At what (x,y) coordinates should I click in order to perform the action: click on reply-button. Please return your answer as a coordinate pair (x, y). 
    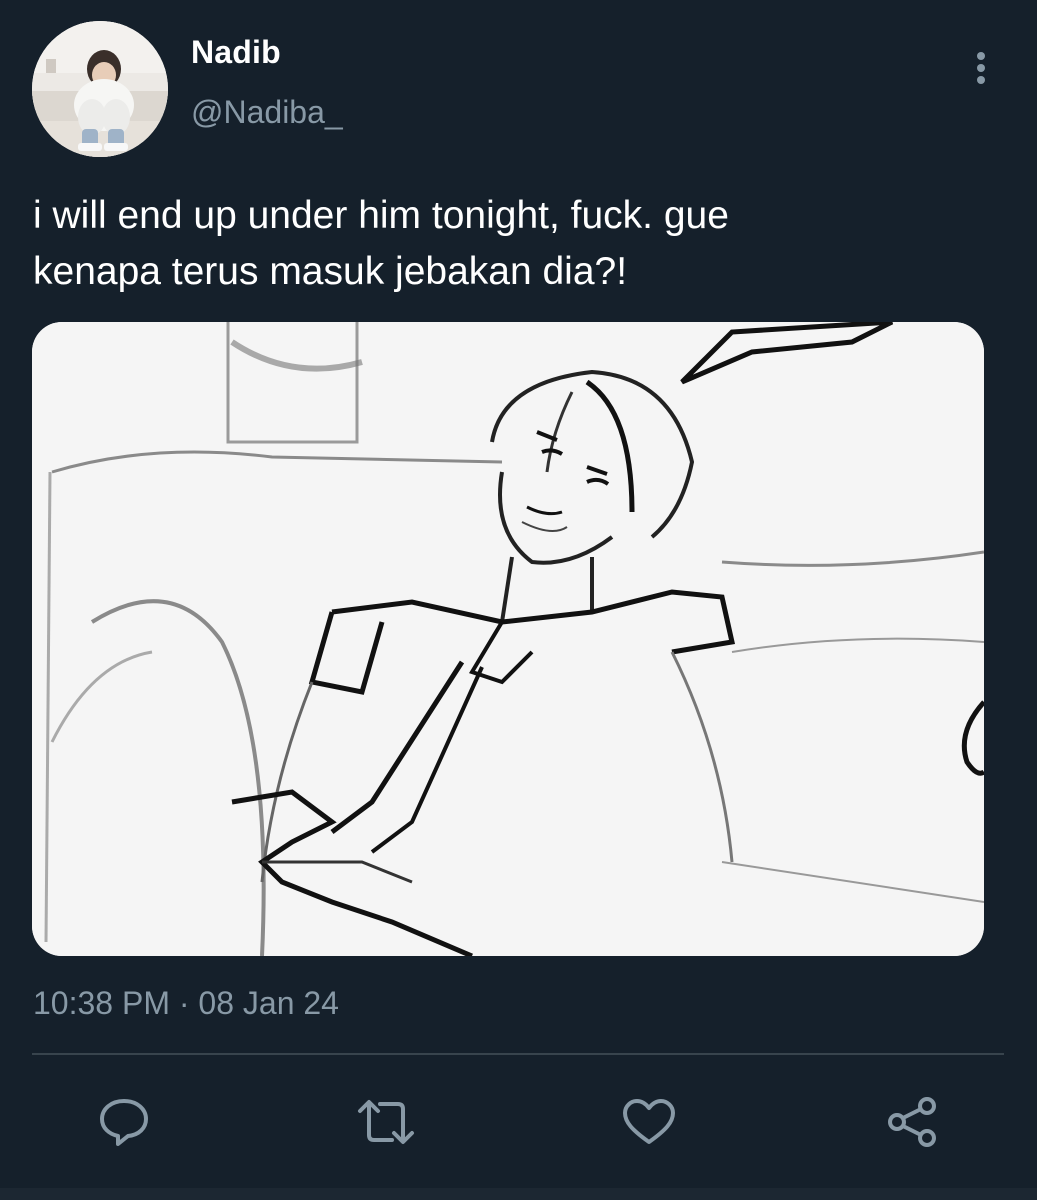
    Looking at the image, I should click on (124, 1122).